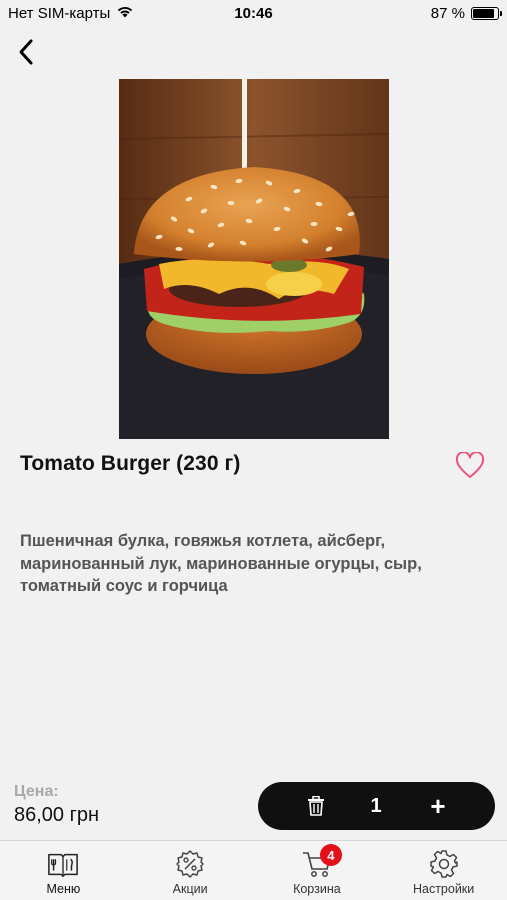  What do you see at coordinates (438, 806) in the screenshot?
I see `add-button: +` at bounding box center [438, 806].